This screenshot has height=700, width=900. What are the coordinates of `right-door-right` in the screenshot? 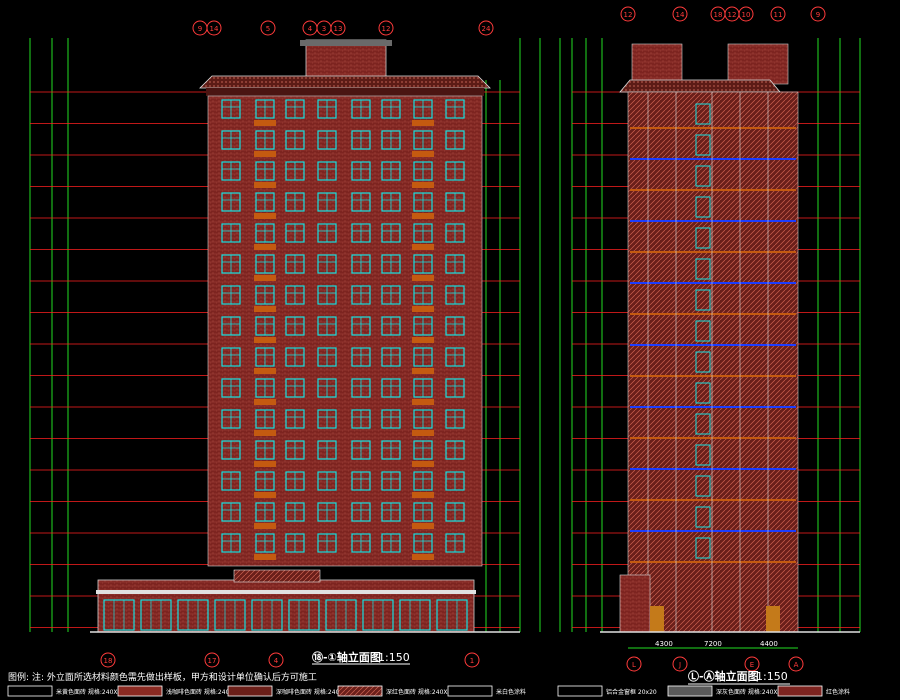 It's located at (773, 619).